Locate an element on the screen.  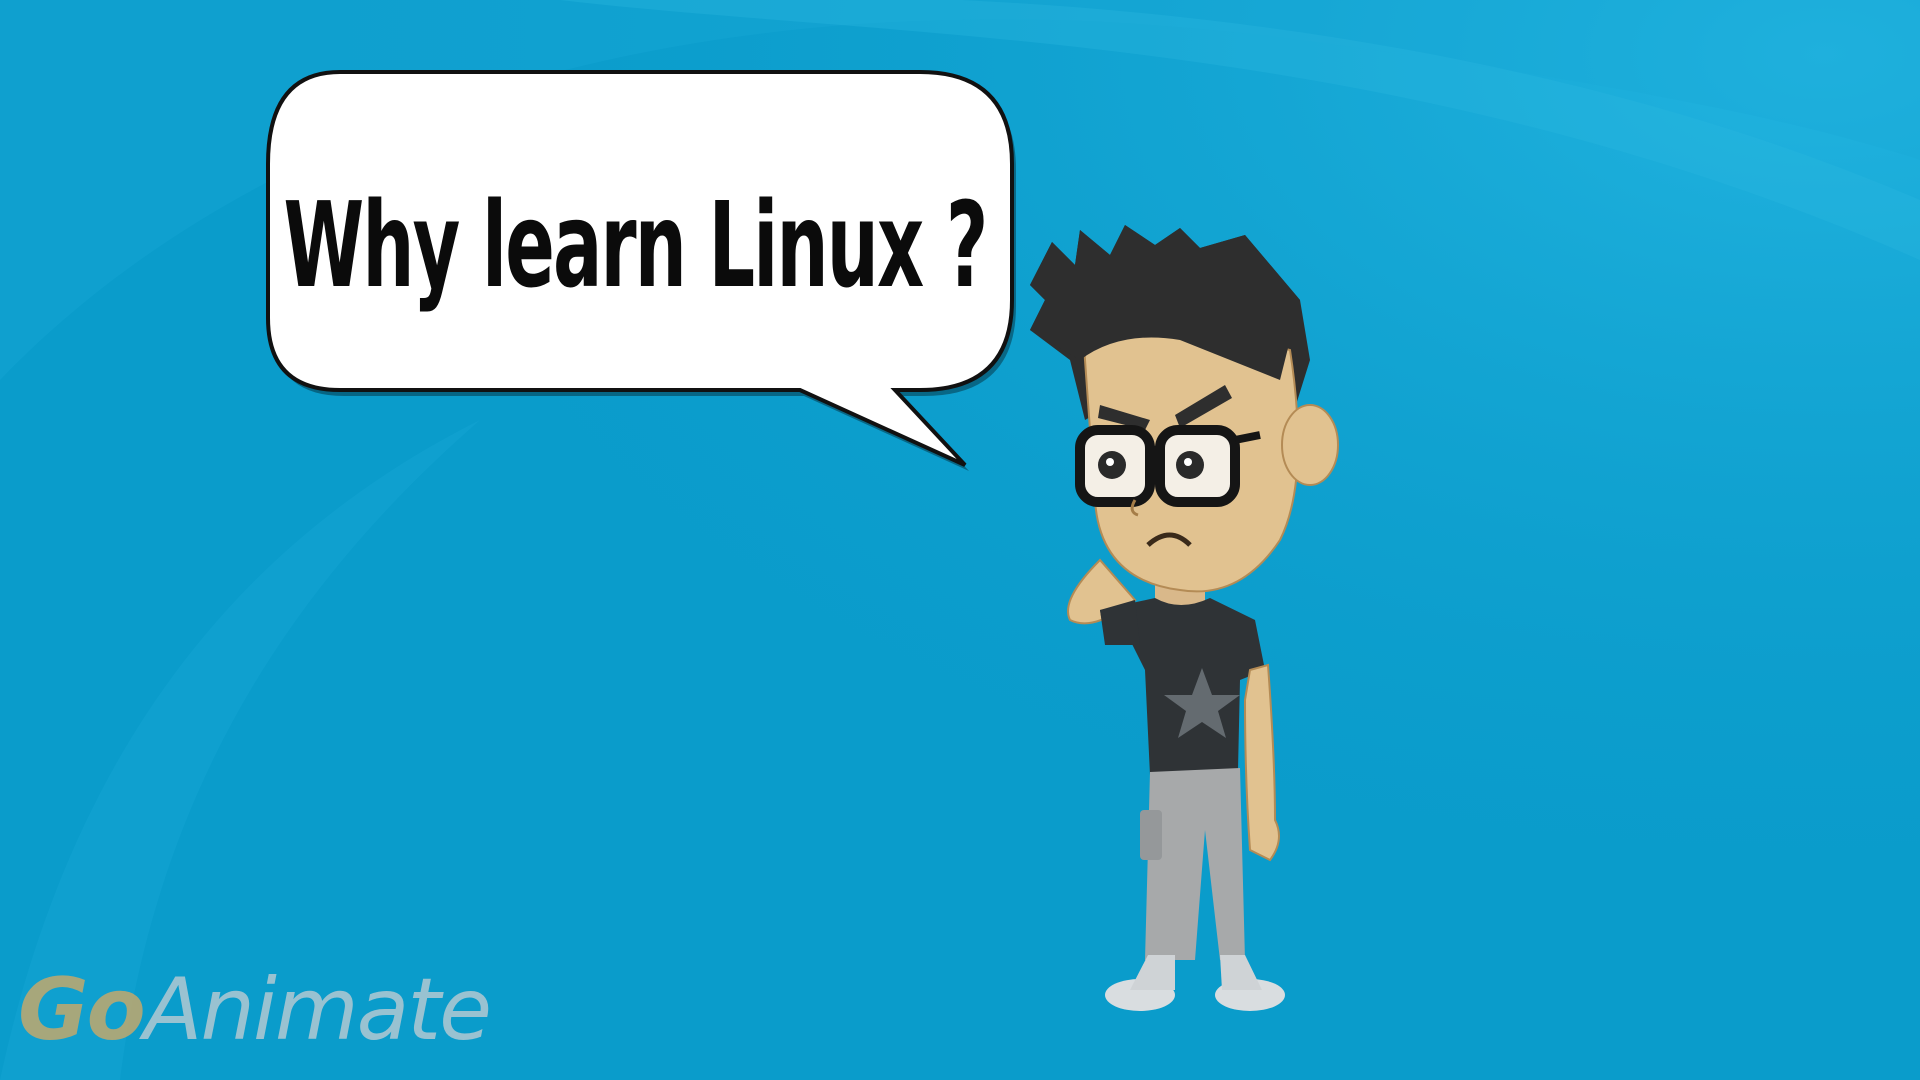
speech-bubble is located at coordinates (641, 270).